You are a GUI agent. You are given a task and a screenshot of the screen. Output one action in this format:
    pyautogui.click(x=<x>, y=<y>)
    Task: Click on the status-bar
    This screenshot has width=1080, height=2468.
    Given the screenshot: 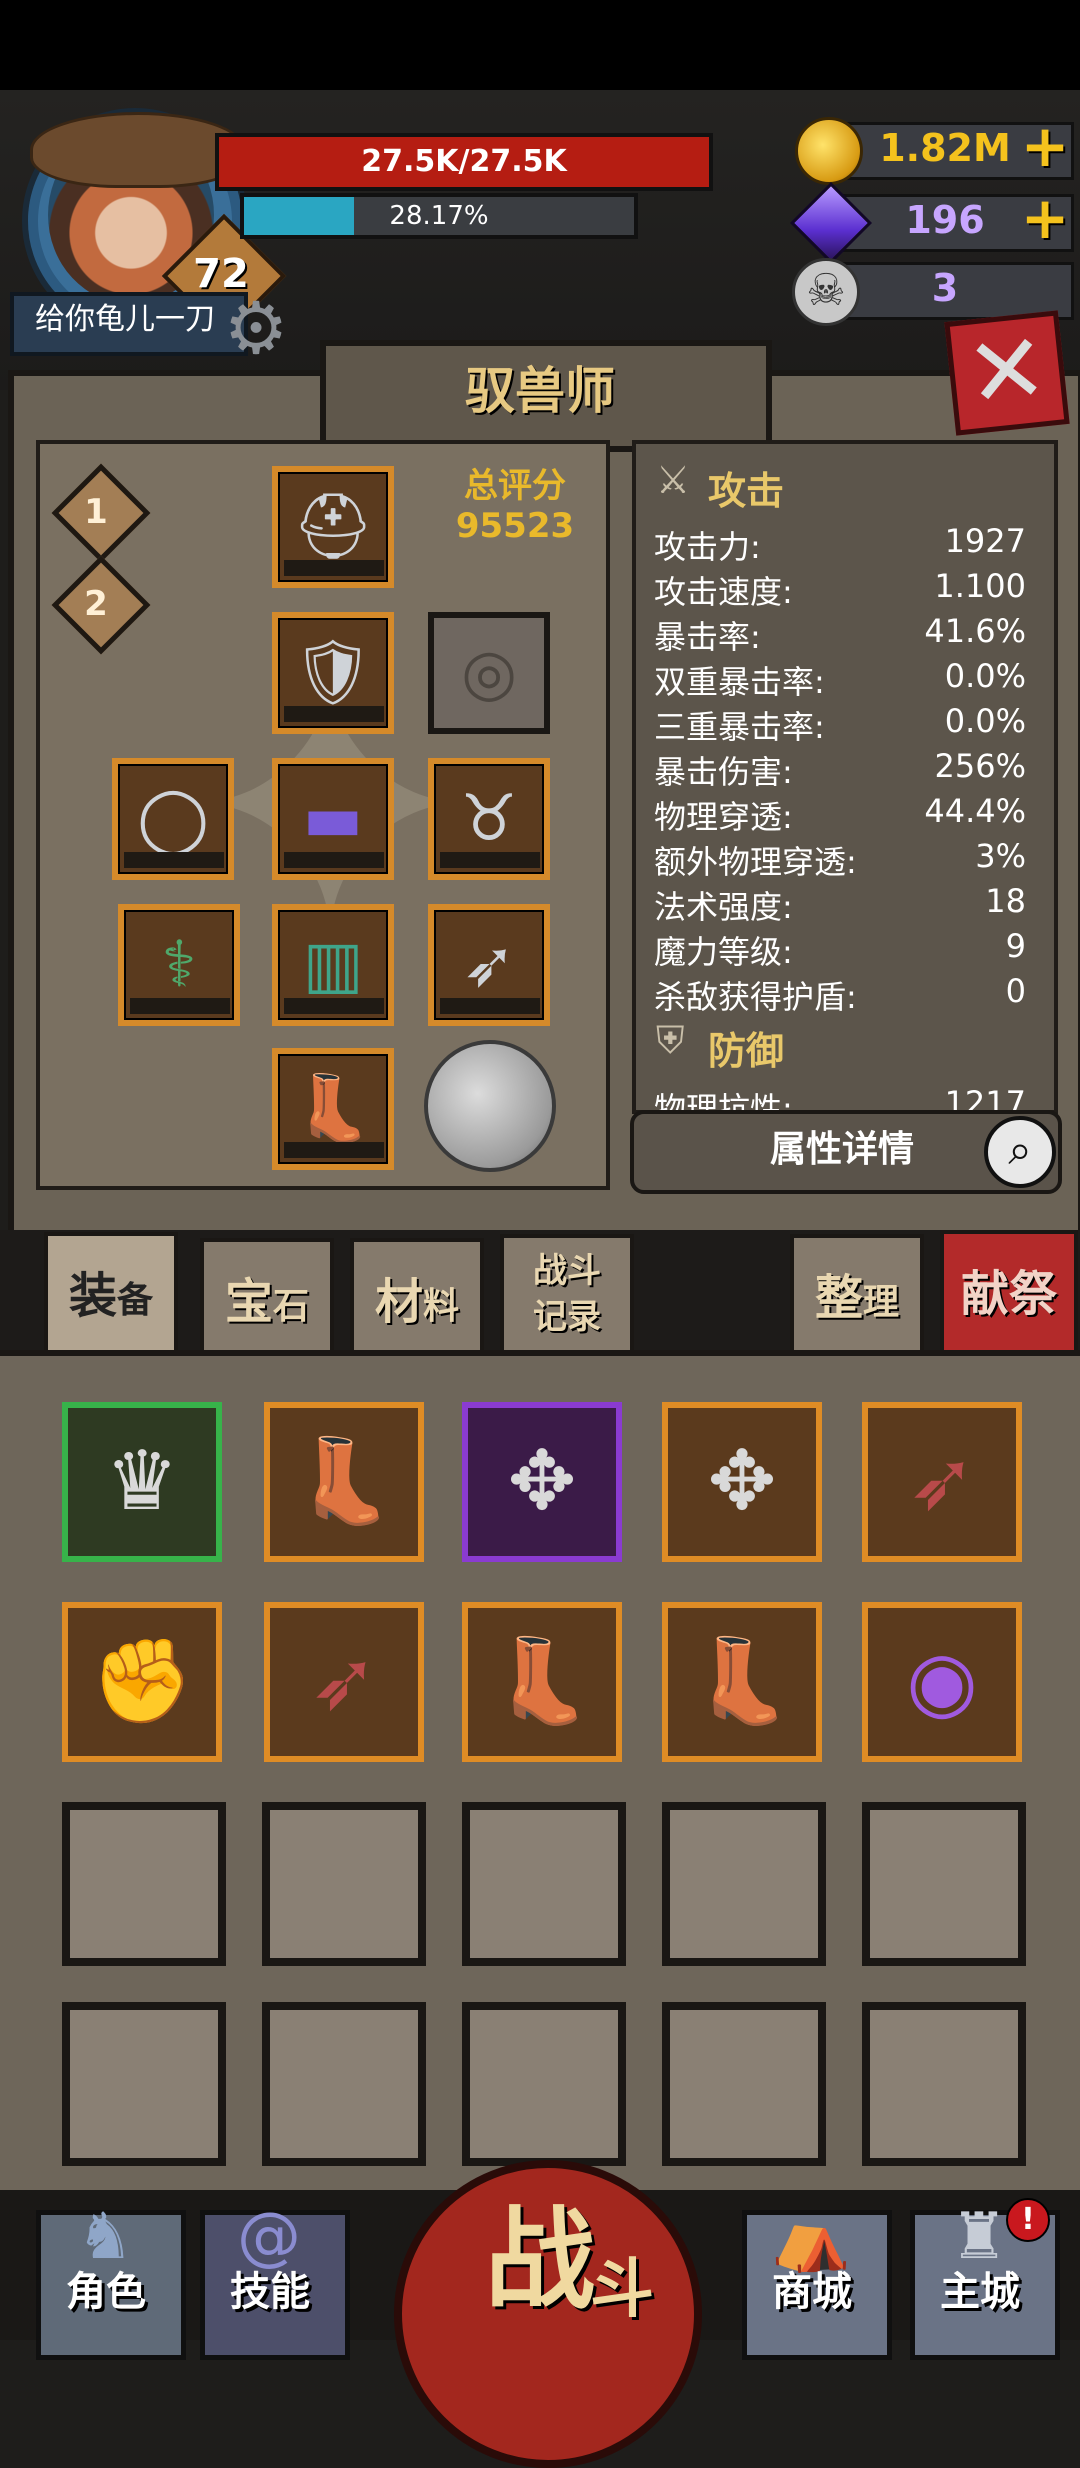 What is the action you would take?
    pyautogui.click(x=540, y=45)
    